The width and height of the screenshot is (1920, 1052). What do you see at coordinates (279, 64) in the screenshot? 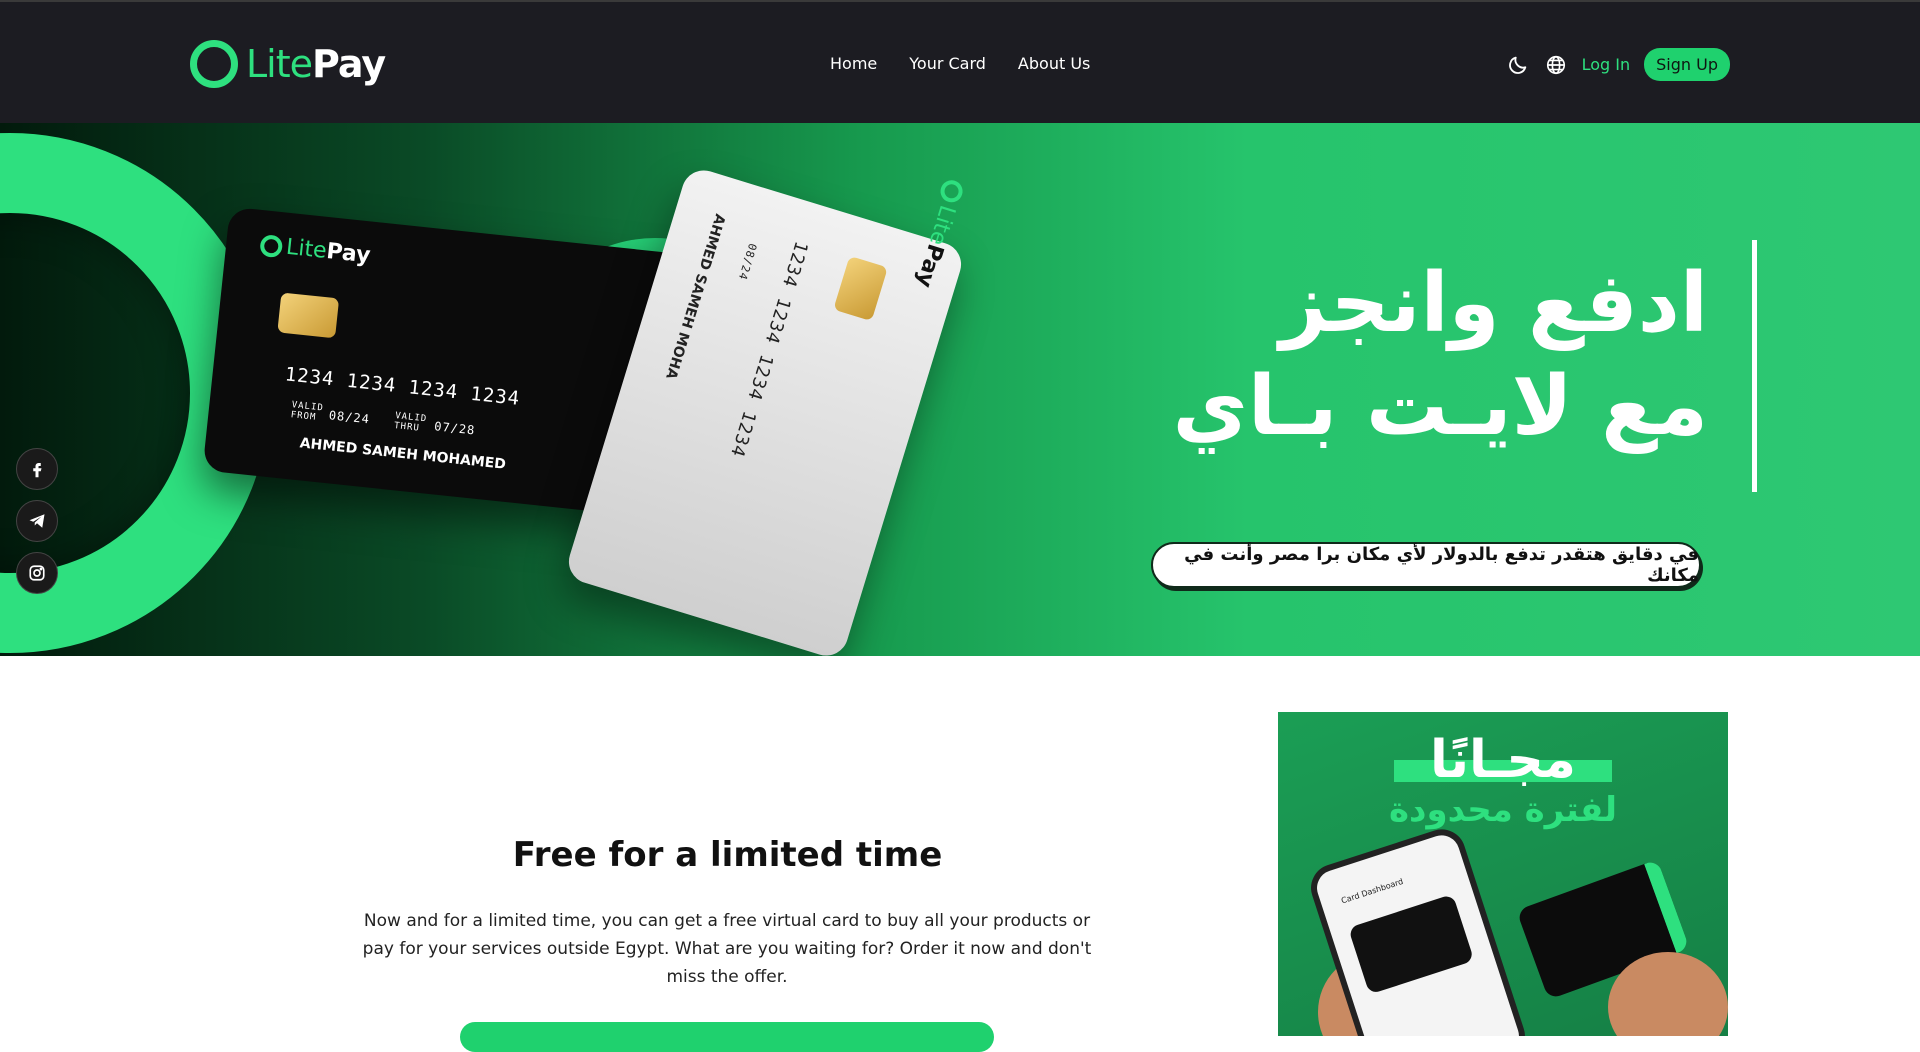
I see `logo-lite-text: Lite` at bounding box center [279, 64].